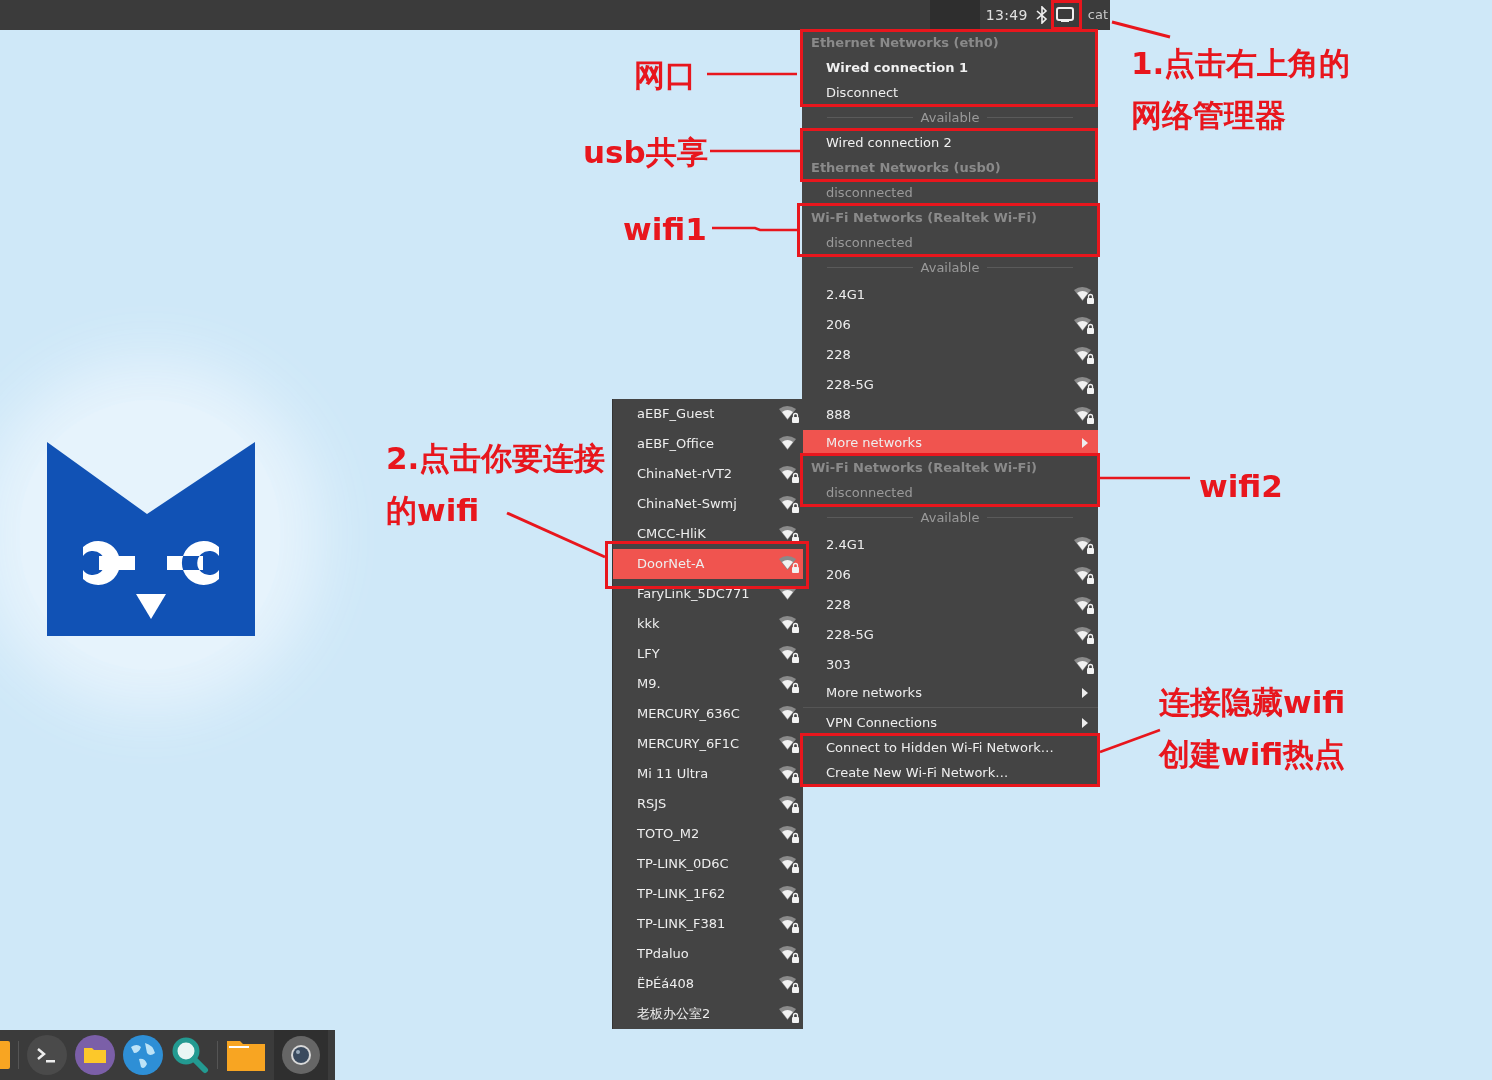 The width and height of the screenshot is (1492, 1080). What do you see at coordinates (1241, 486) in the screenshot?
I see `annotation-label: wifi2` at bounding box center [1241, 486].